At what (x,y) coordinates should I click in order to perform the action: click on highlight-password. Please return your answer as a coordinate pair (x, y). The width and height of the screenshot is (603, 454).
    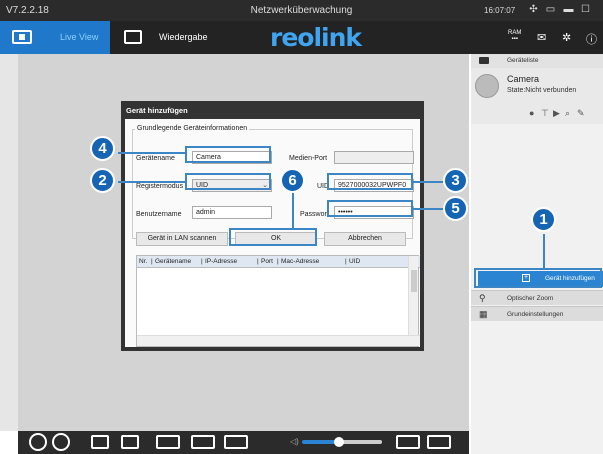
    Looking at the image, I should click on (370, 208).